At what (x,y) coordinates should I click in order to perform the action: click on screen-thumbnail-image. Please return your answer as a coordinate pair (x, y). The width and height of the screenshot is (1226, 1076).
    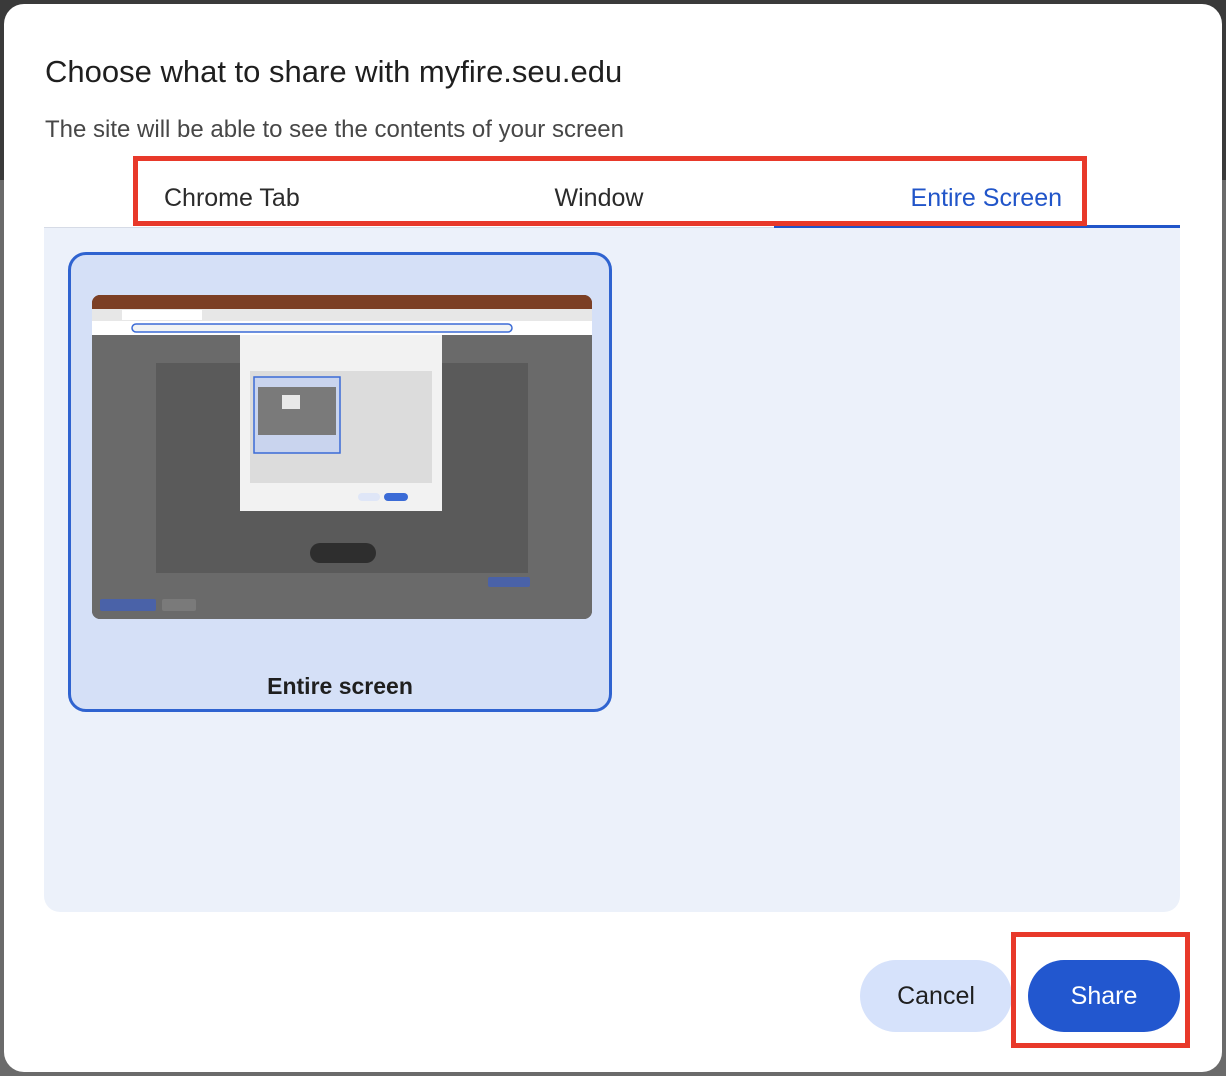
    Looking at the image, I should click on (342, 457).